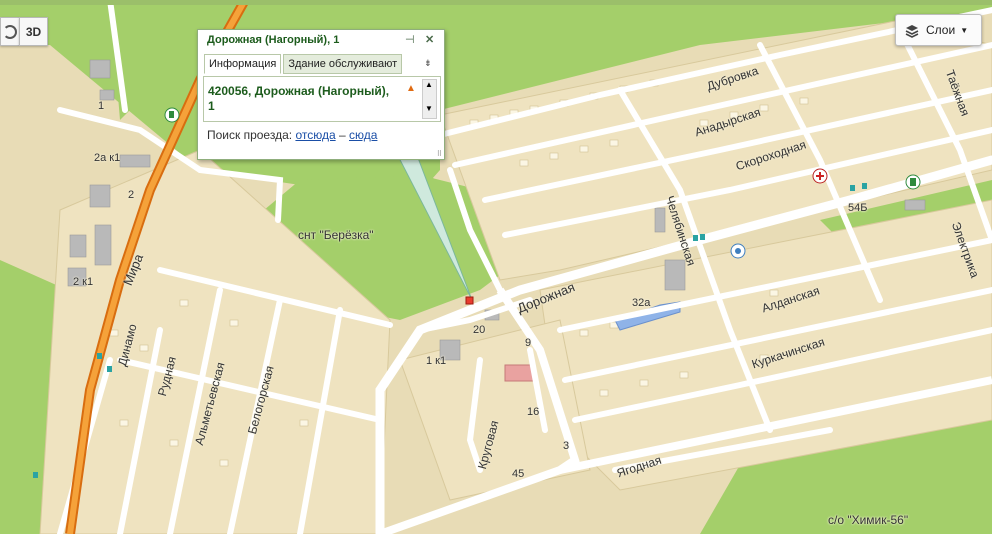  What do you see at coordinates (250, 135) in the screenshot?
I see `route-prefix: Поиск проезда:` at bounding box center [250, 135].